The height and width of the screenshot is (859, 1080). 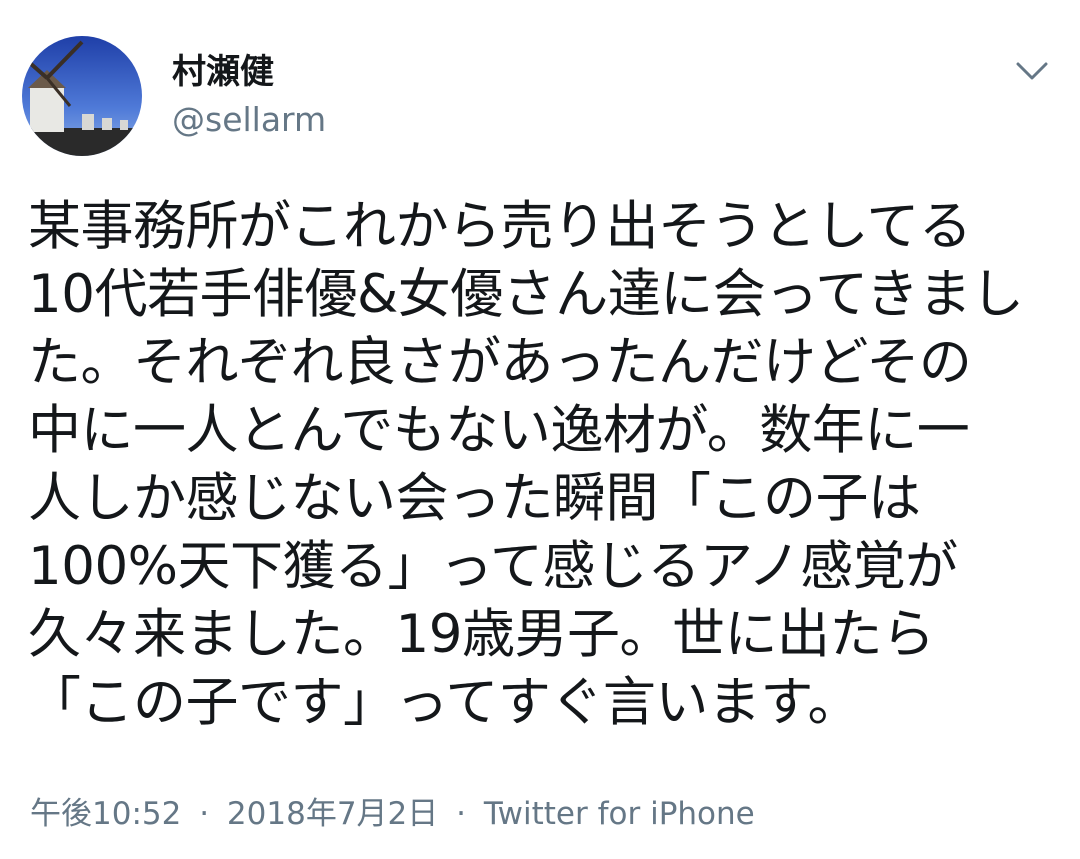 What do you see at coordinates (332, 814) in the screenshot?
I see `tweet-date: 2018年7月2日` at bounding box center [332, 814].